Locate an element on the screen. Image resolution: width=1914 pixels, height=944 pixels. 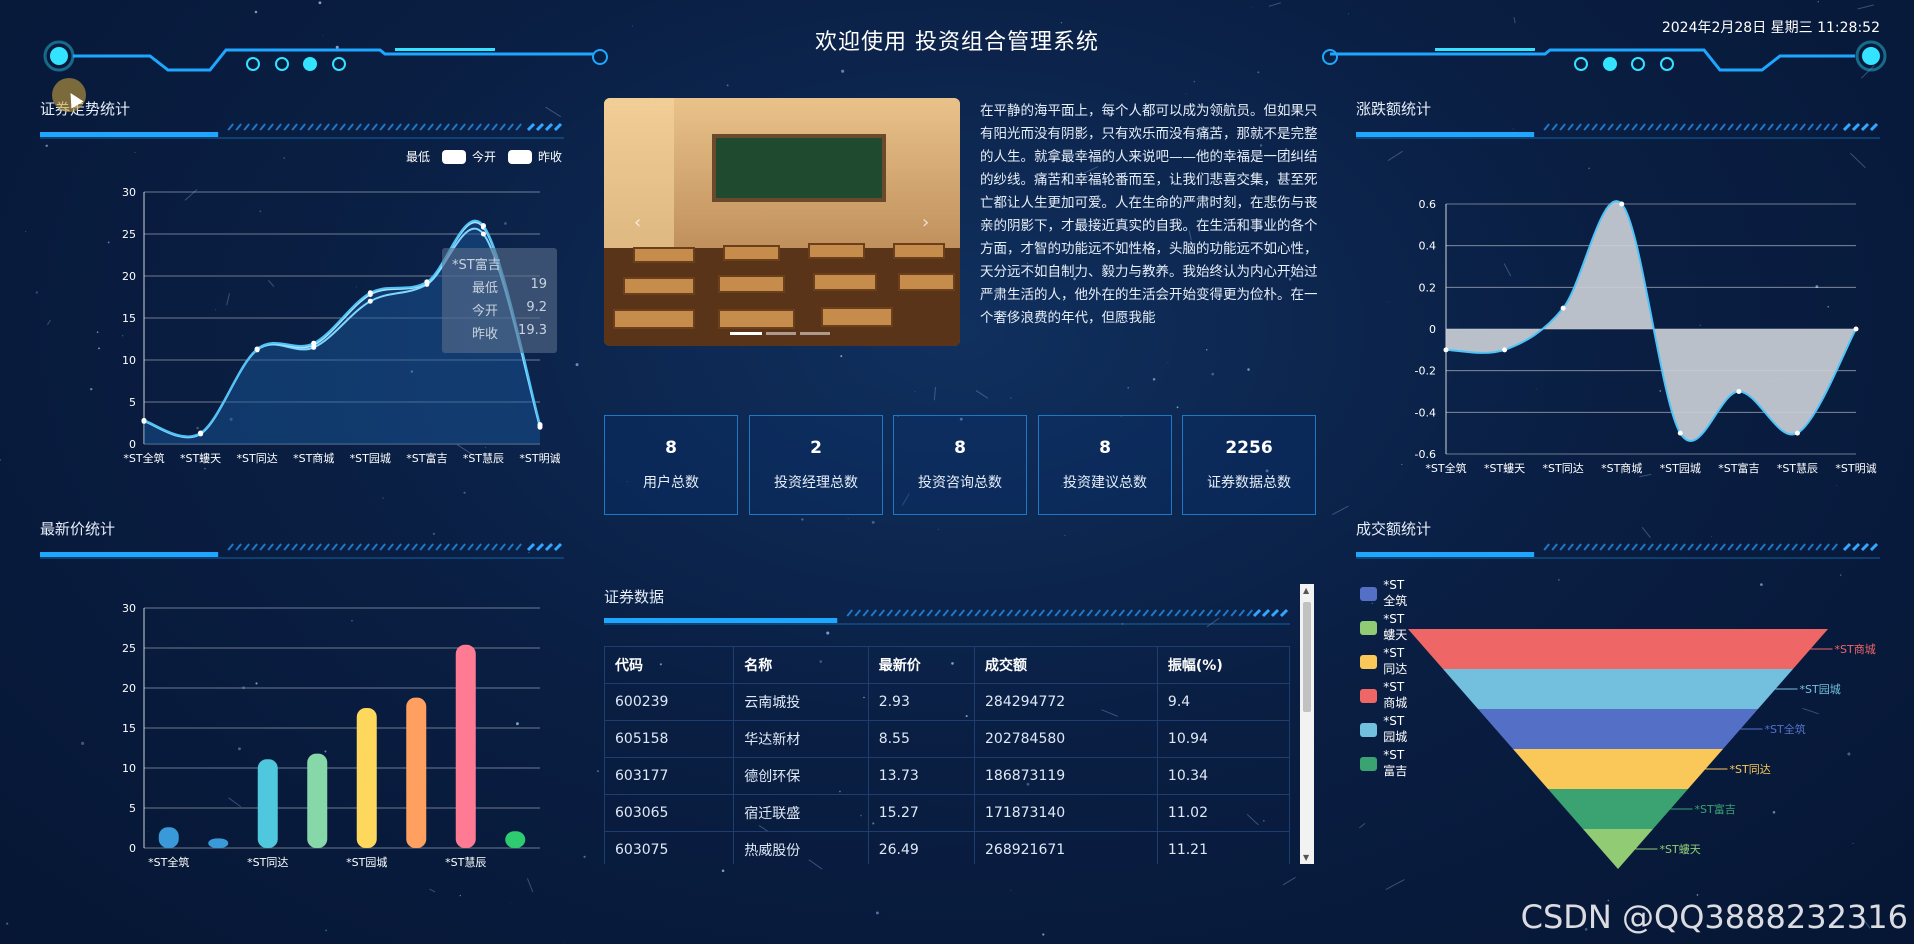
stat-card-users: 8 用户总数 is located at coordinates (671, 465).